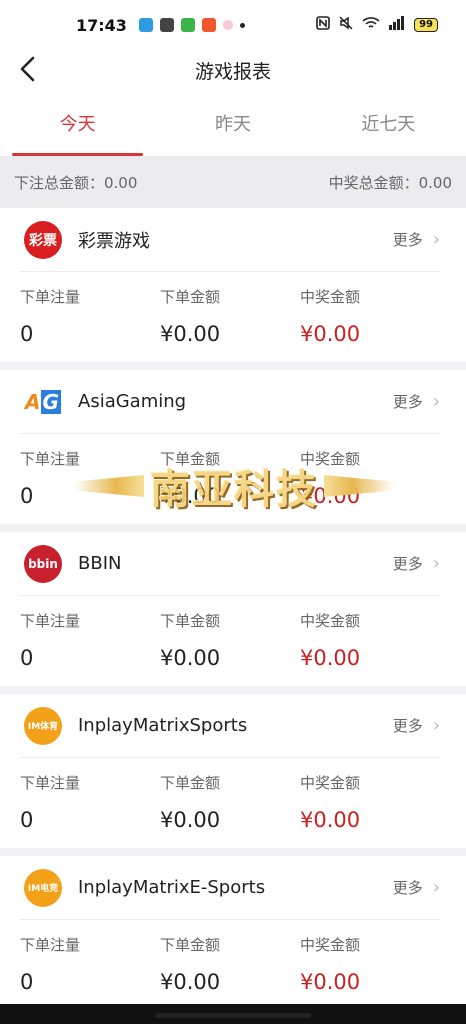 The width and height of the screenshot is (466, 1024). I want to click on wifi-icon, so click(371, 25).